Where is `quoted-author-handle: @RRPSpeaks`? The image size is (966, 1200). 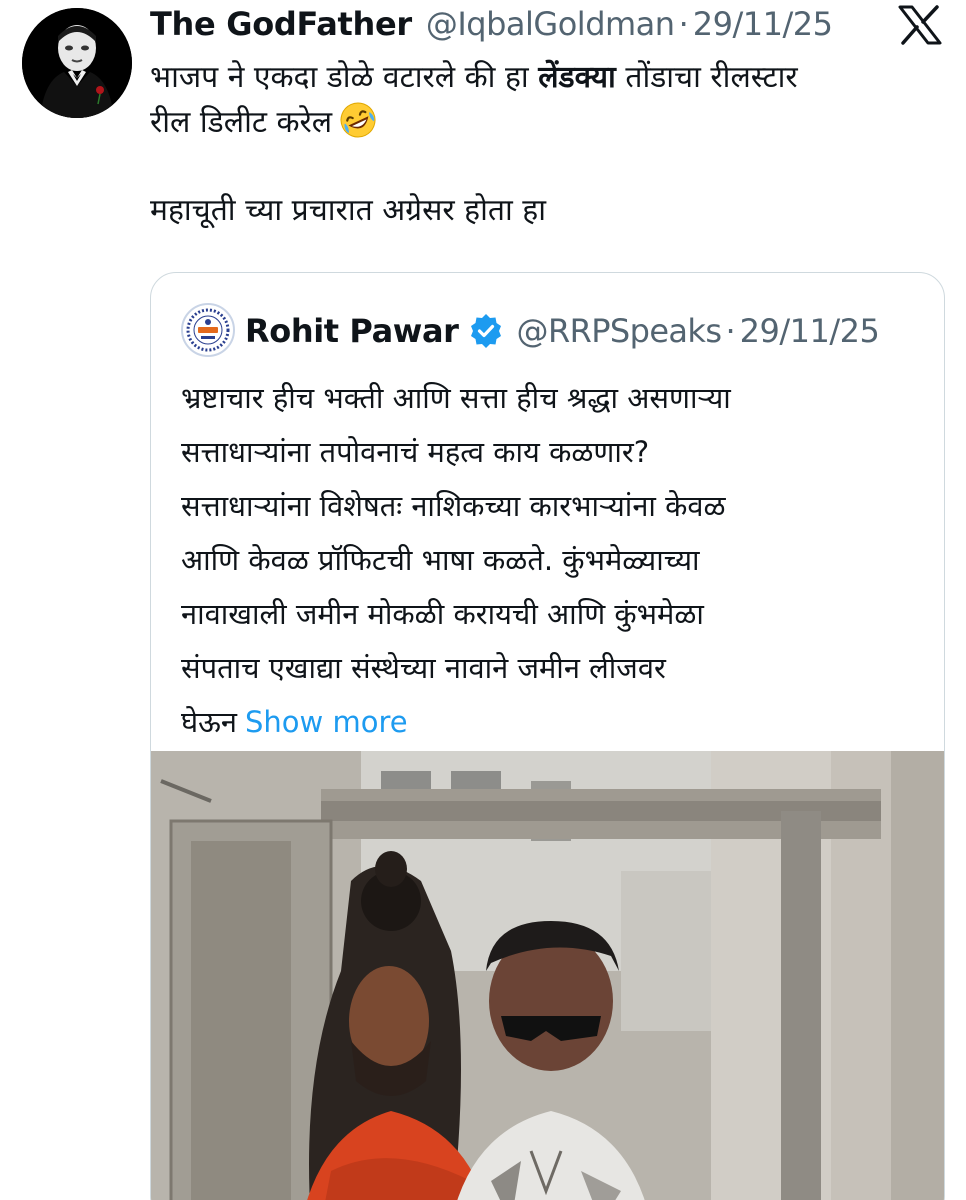
quoted-author-handle: @RRPSpeaks is located at coordinates (620, 331).